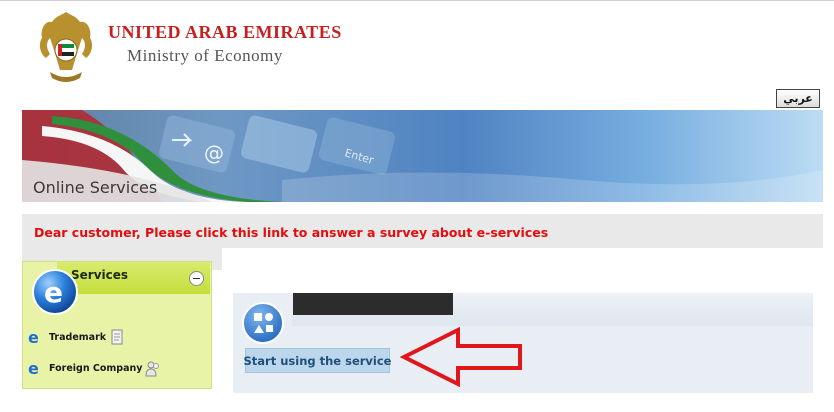  I want to click on redacted-service-name, so click(373, 304).